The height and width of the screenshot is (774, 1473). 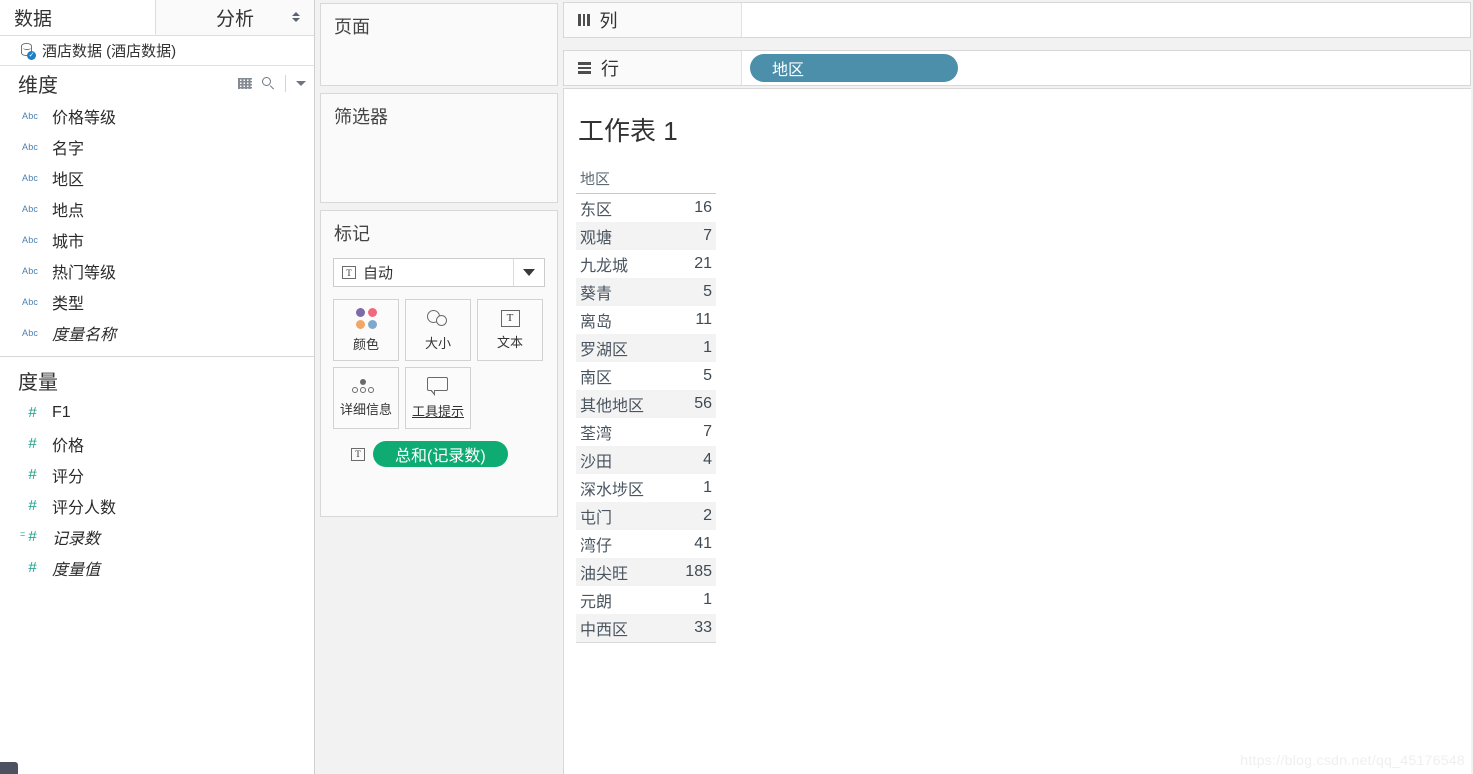 I want to click on table-row: 观塘 7, so click(x=646, y=236).